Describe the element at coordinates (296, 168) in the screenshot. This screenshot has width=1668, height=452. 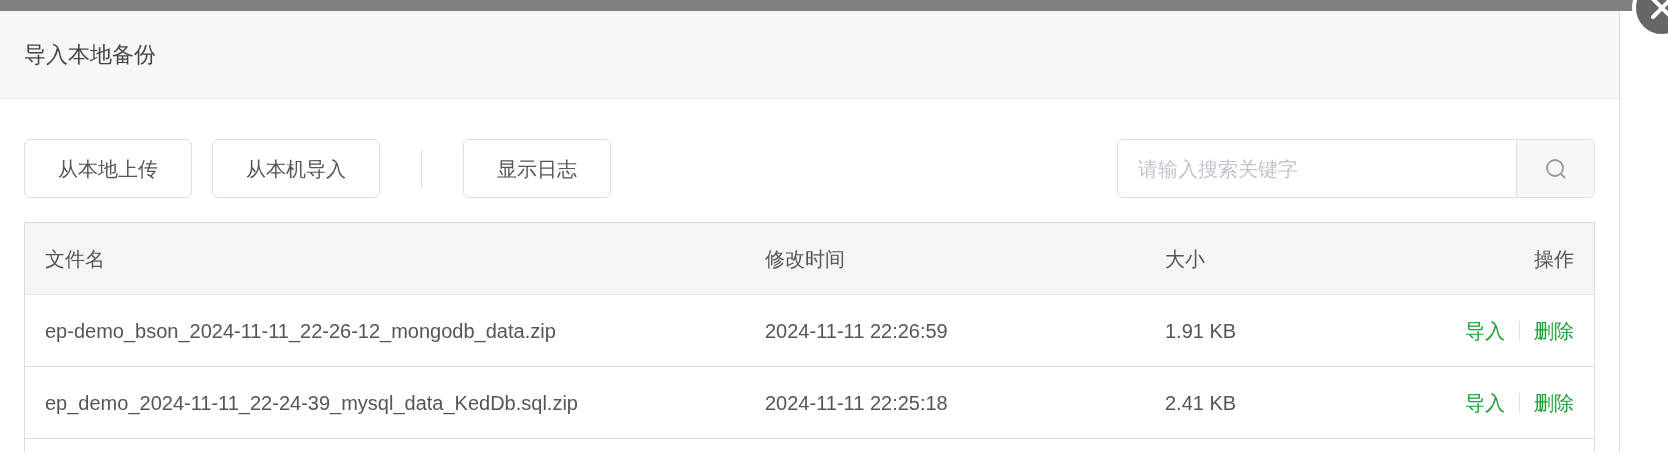
I see `toolbar-button: 从本机导入` at that location.